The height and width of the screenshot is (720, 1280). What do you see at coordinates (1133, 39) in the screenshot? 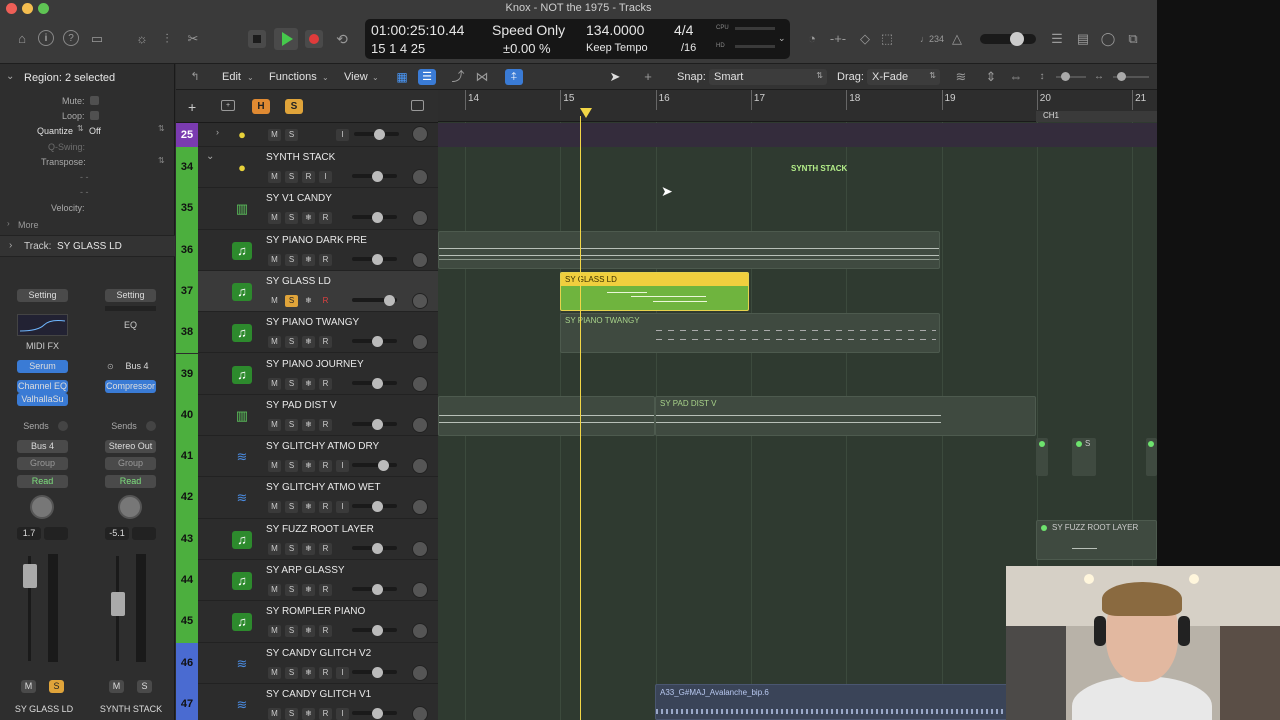
I see `browser-icon: ⧉` at bounding box center [1133, 39].